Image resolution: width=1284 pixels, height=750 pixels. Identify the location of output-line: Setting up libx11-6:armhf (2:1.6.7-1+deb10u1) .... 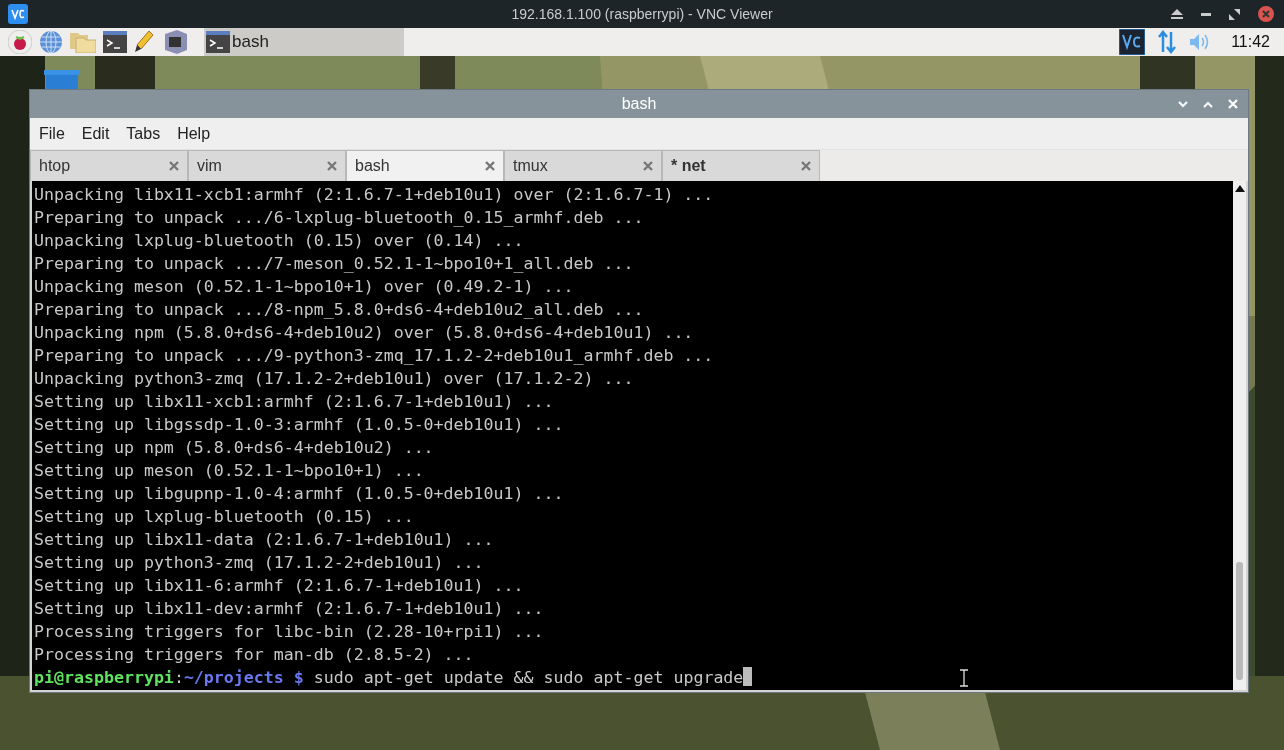
(279, 586).